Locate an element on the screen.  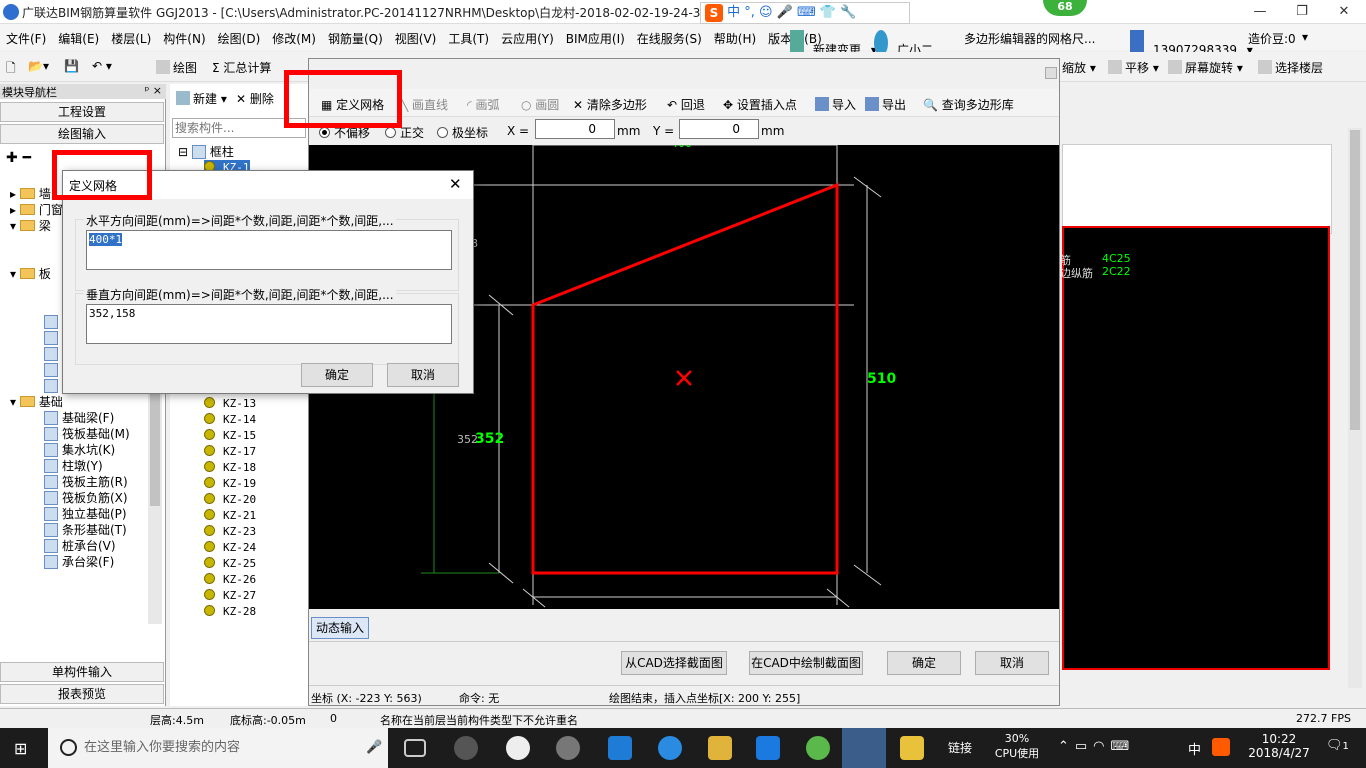
nav-tree-item: 筏板主筋(R) is located at coordinates (86, 482).